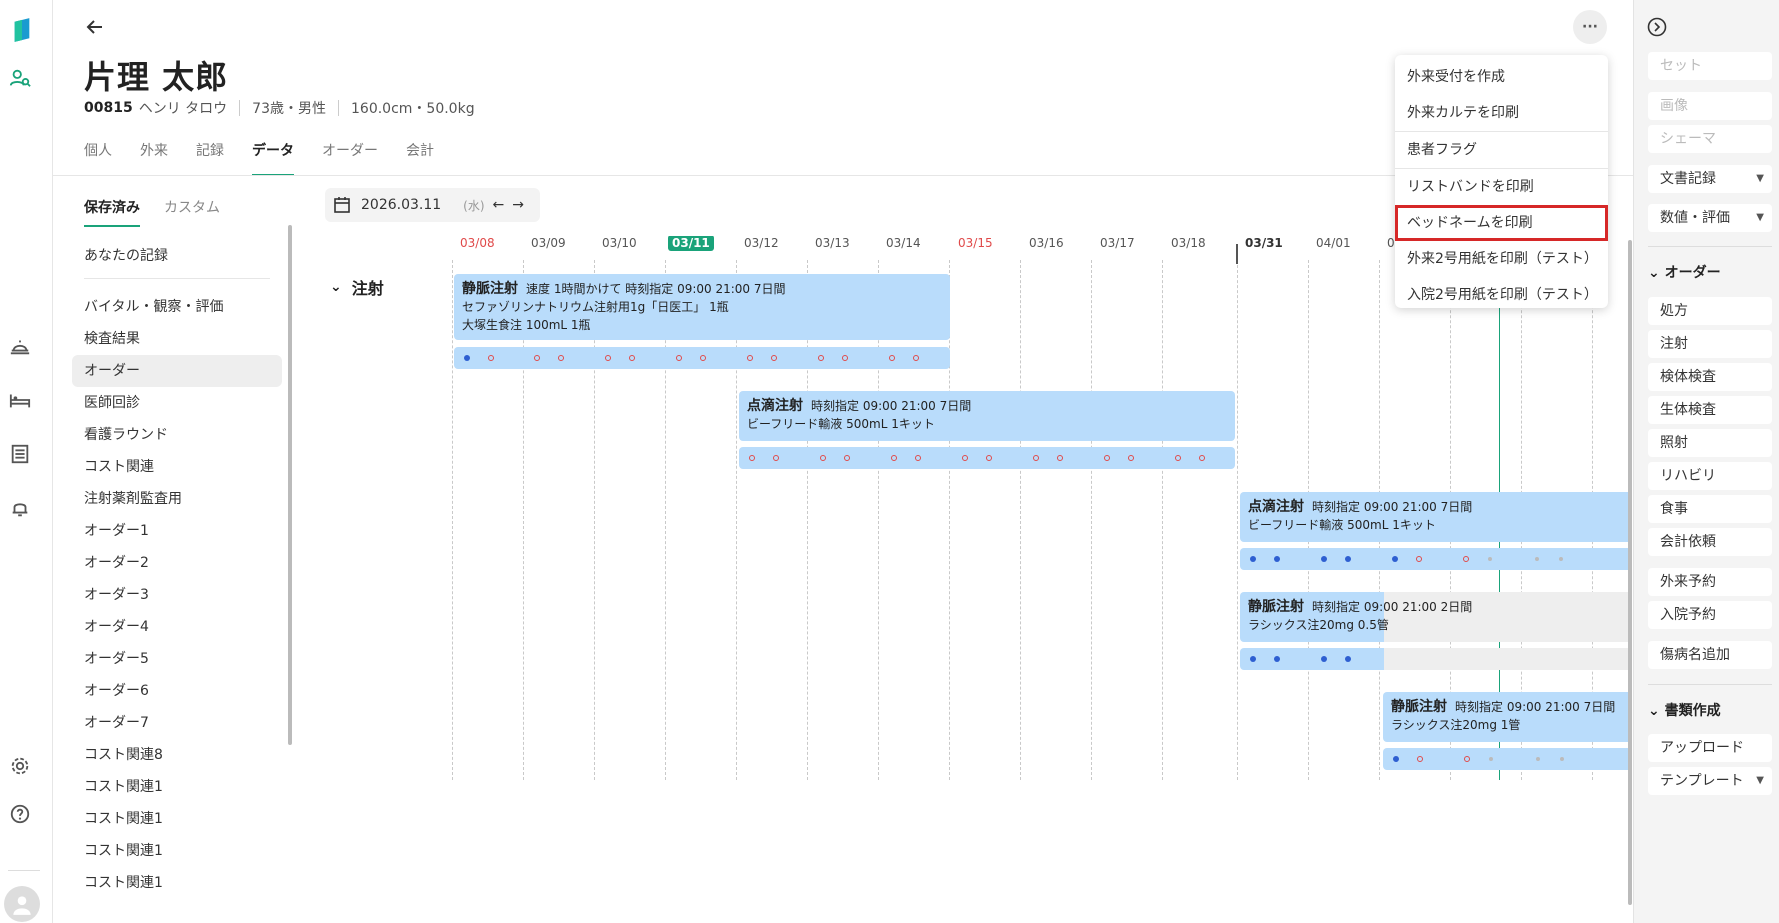  I want to click on reception-icon, so click(20, 346).